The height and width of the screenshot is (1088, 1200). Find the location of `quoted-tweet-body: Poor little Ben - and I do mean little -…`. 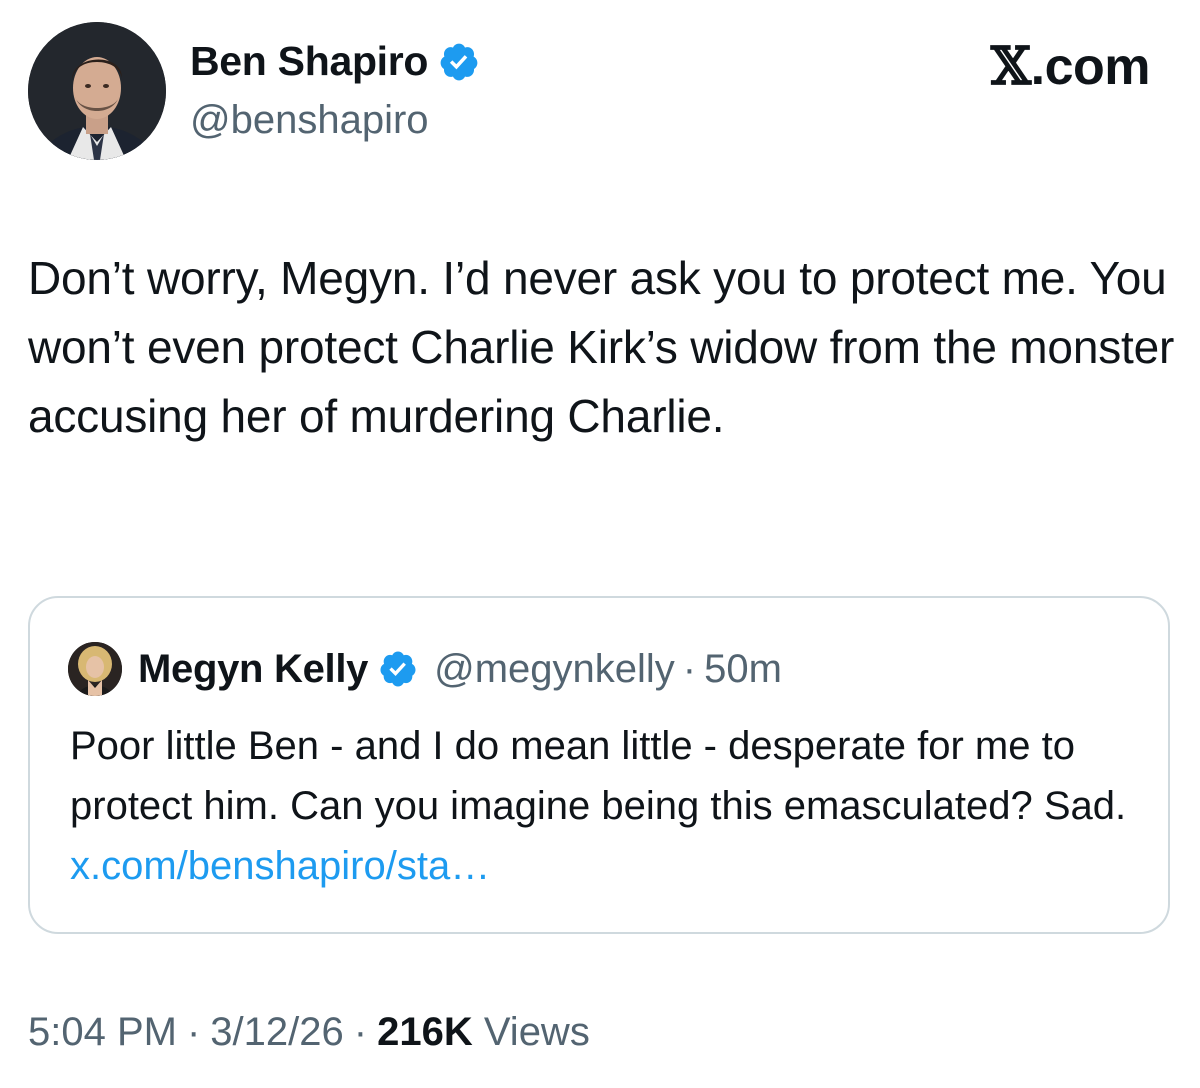

quoted-tweet-body: Poor little Ben - and I do mean little -… is located at coordinates (598, 776).